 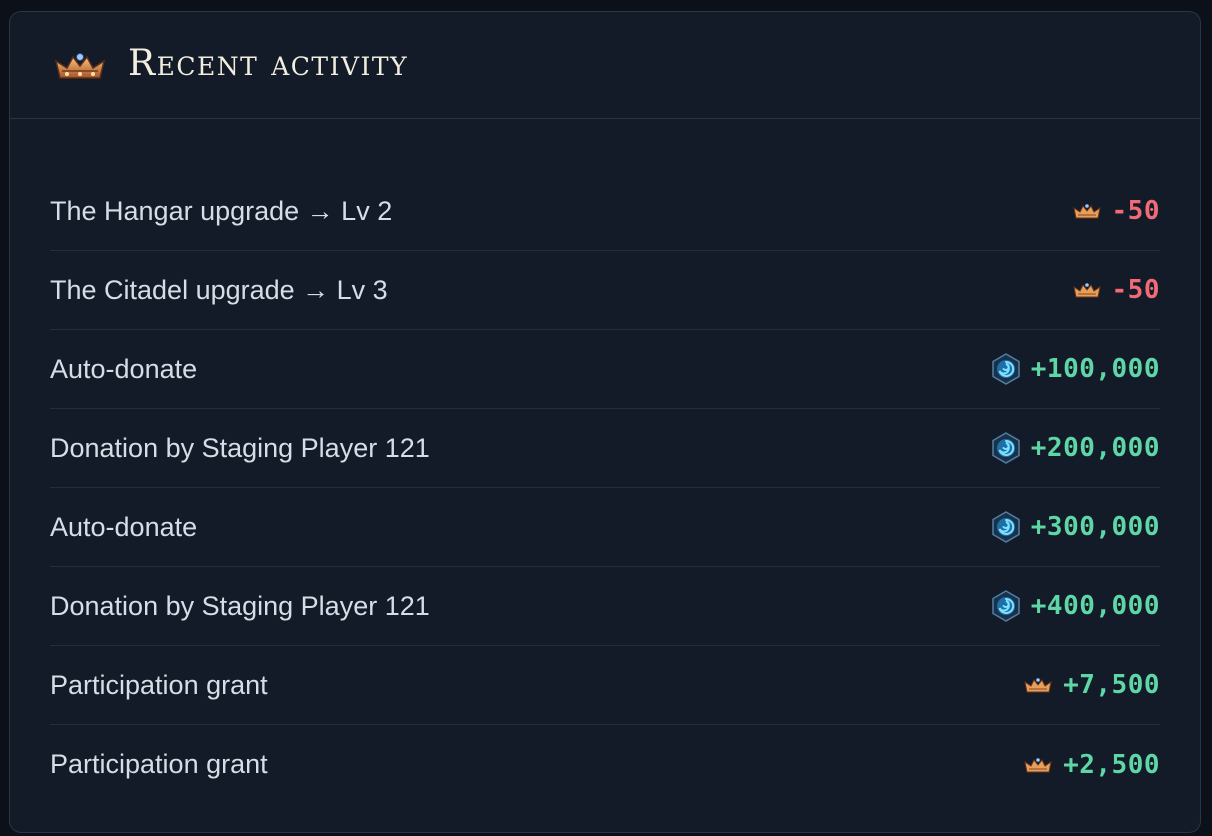 I want to click on activity-amount-group: +100,000, so click(x=1075, y=369).